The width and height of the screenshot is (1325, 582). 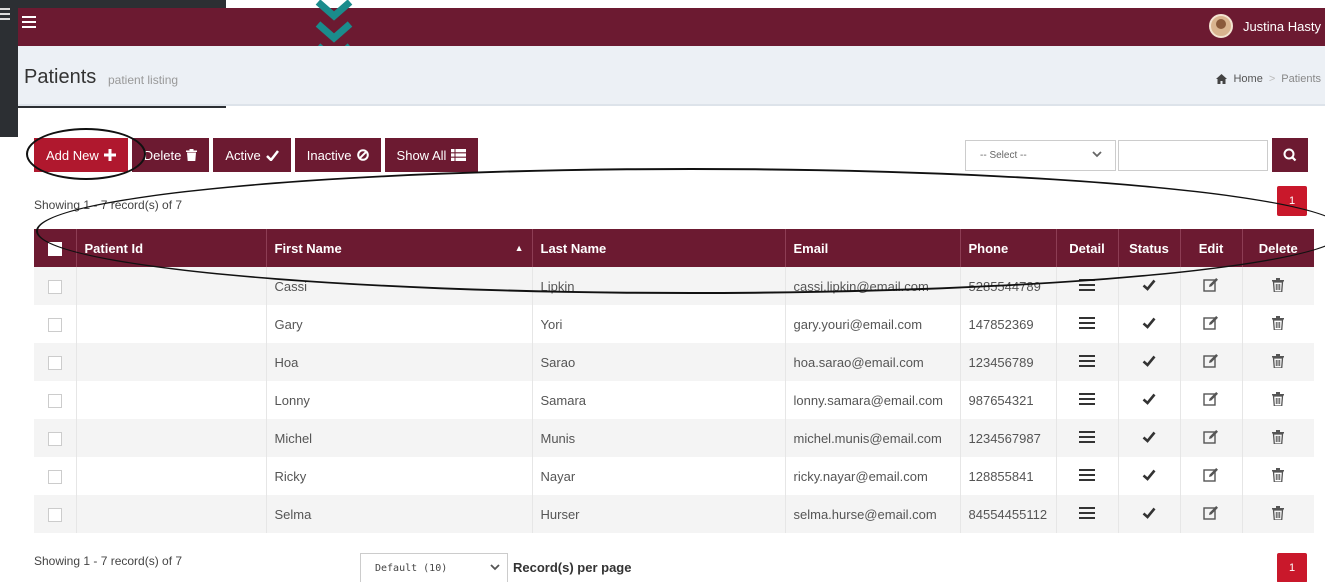 What do you see at coordinates (873, 400) in the screenshot?
I see `cell-email: lonny.samara@email.com` at bounding box center [873, 400].